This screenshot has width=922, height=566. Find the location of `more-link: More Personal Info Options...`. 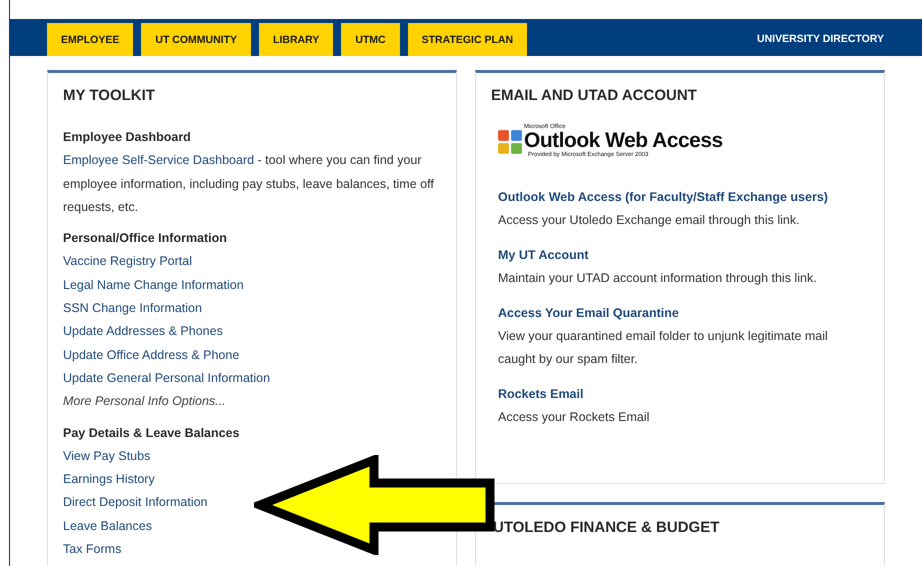

more-link: More Personal Info Options... is located at coordinates (144, 402).